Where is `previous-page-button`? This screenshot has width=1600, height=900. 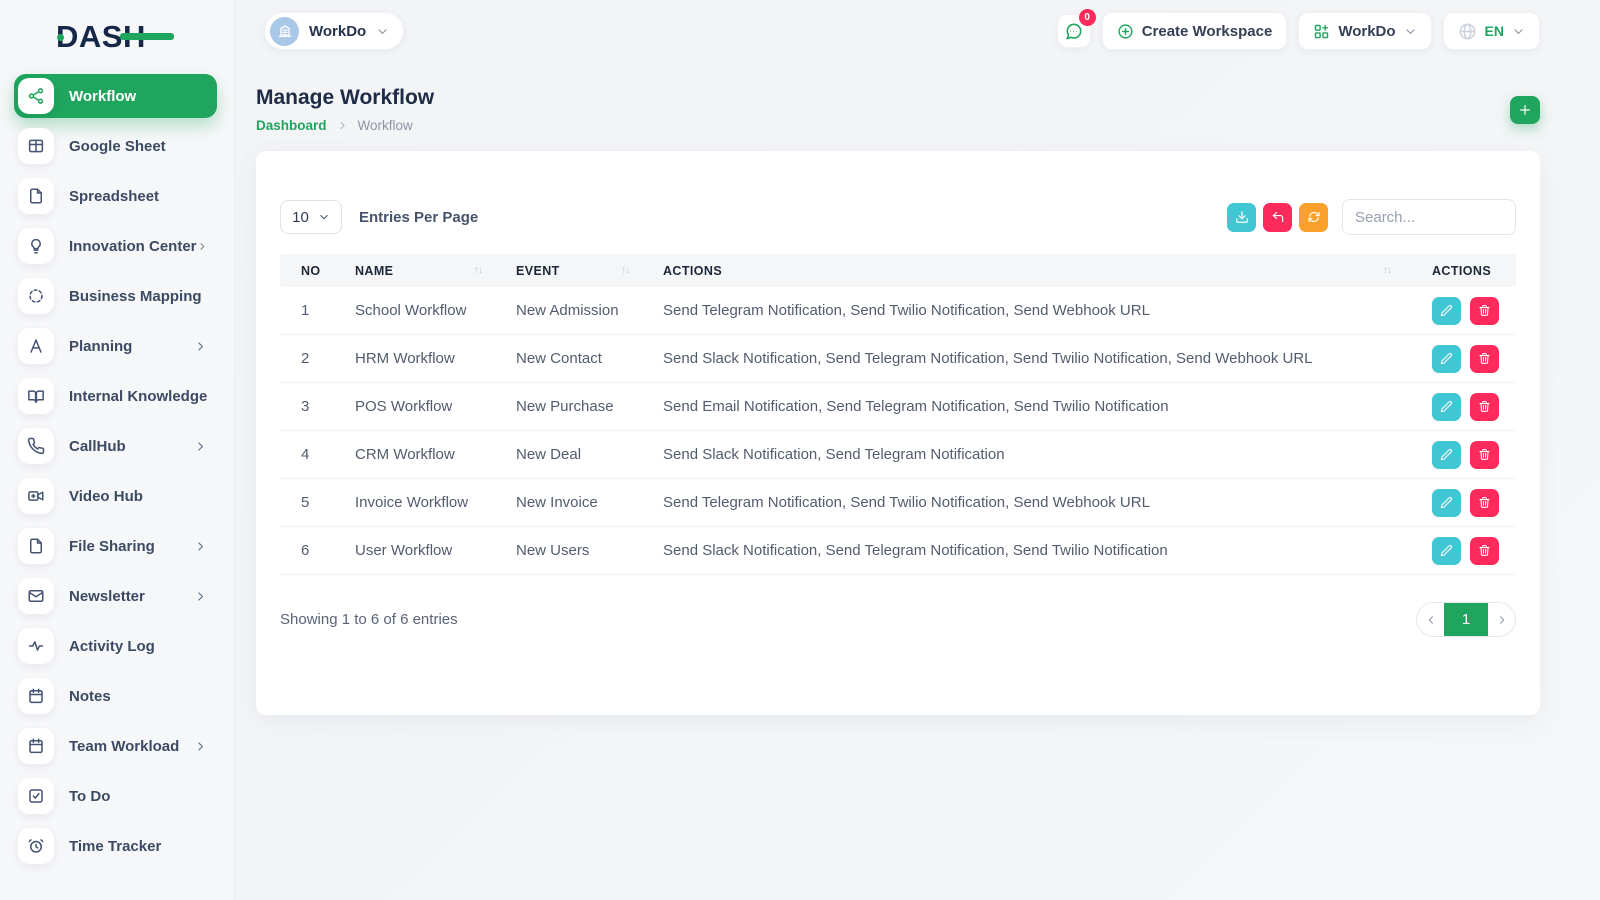 previous-page-button is located at coordinates (1430, 619).